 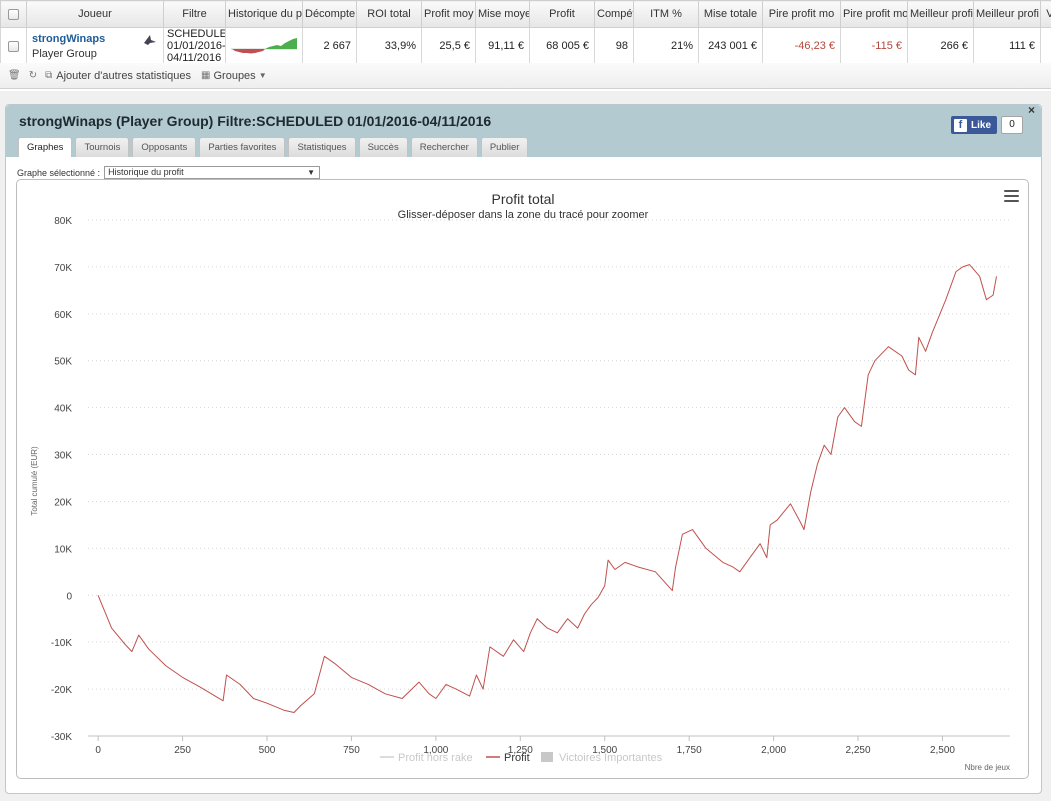 What do you see at coordinates (666, 46) in the screenshot?
I see `itm-value: 21%` at bounding box center [666, 46].